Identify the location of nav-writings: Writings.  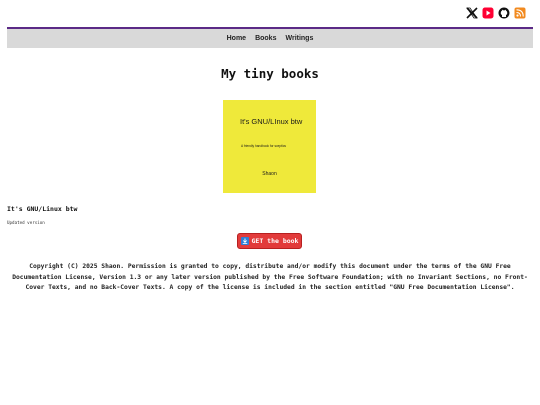
(299, 38).